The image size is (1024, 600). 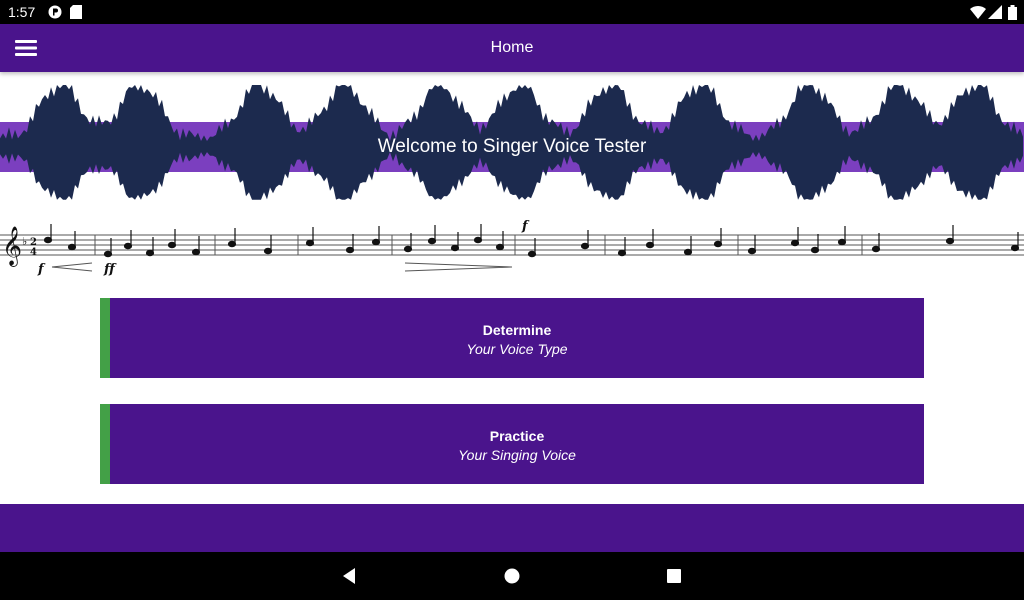 I want to click on battery-icon, so click(x=1012, y=15).